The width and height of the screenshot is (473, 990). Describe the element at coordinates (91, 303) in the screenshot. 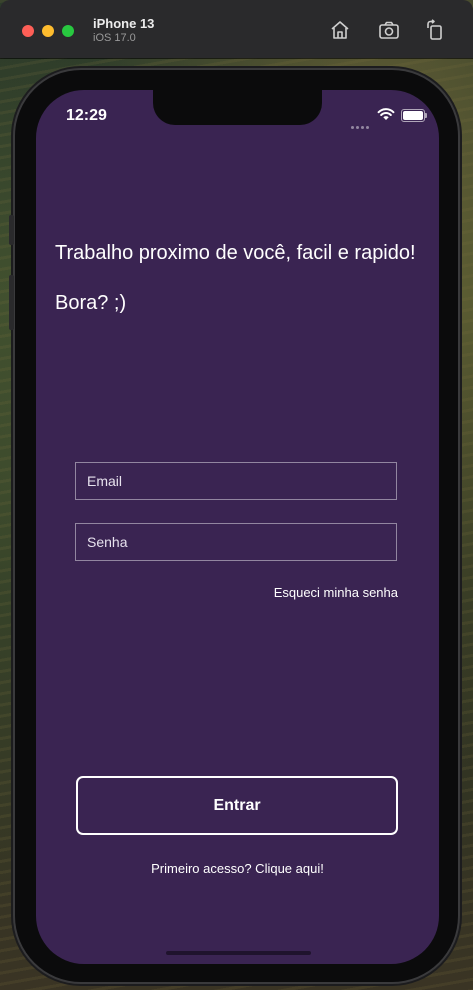

I see `subline: Bora? ;)` at that location.